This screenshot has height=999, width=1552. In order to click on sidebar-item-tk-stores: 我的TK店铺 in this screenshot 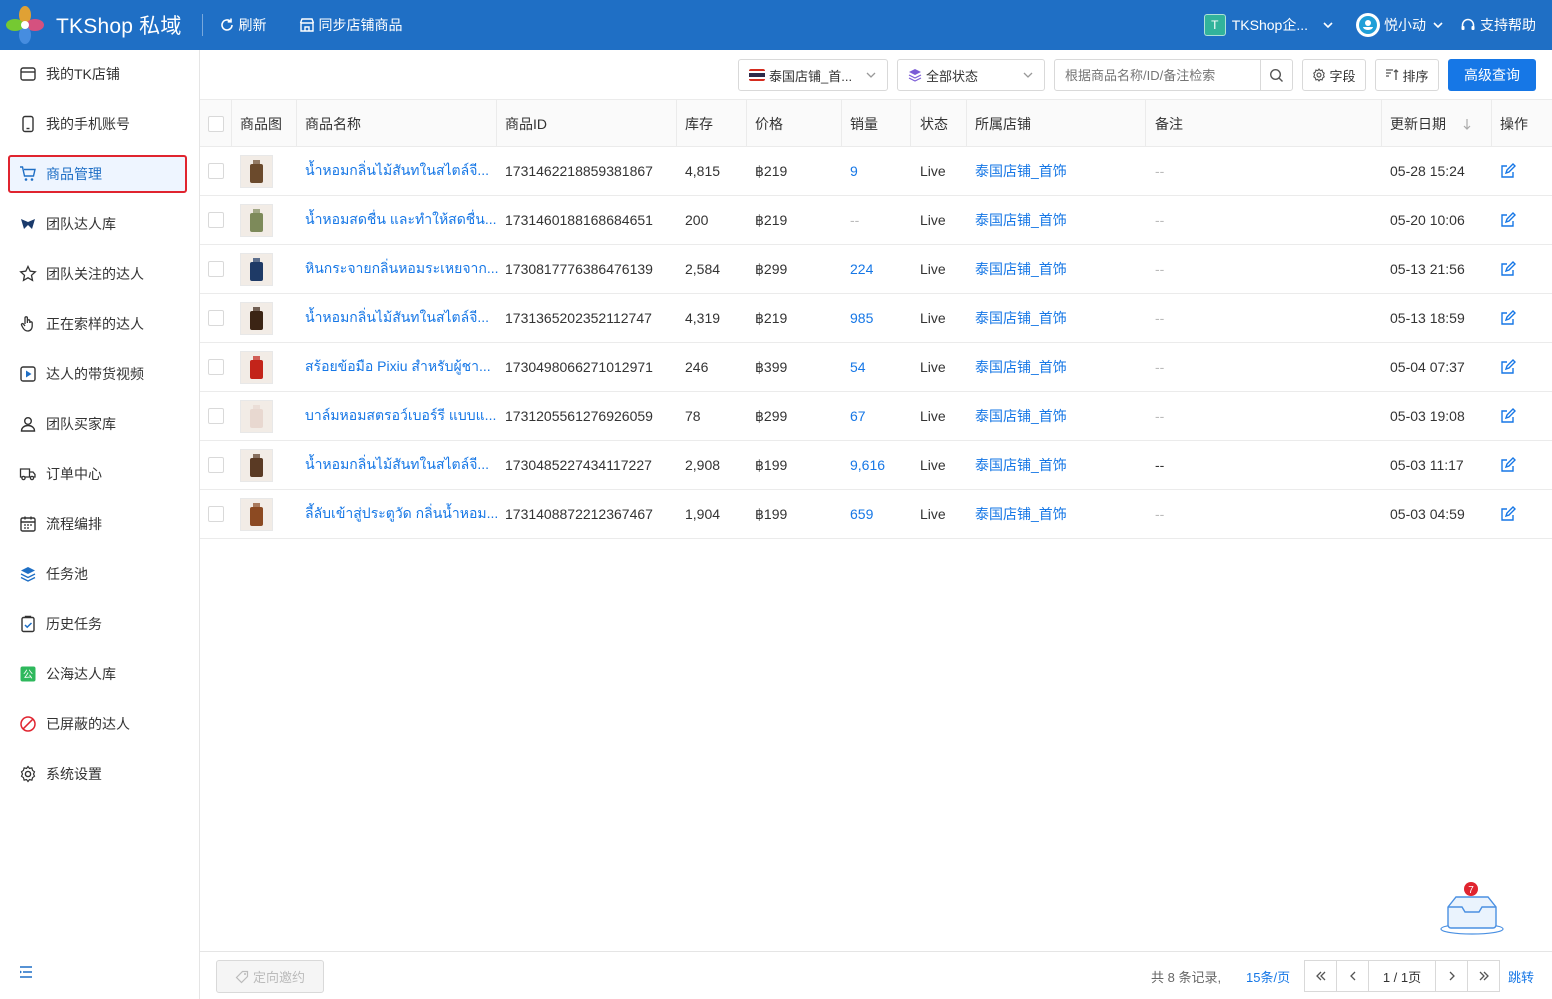, I will do `click(97, 74)`.